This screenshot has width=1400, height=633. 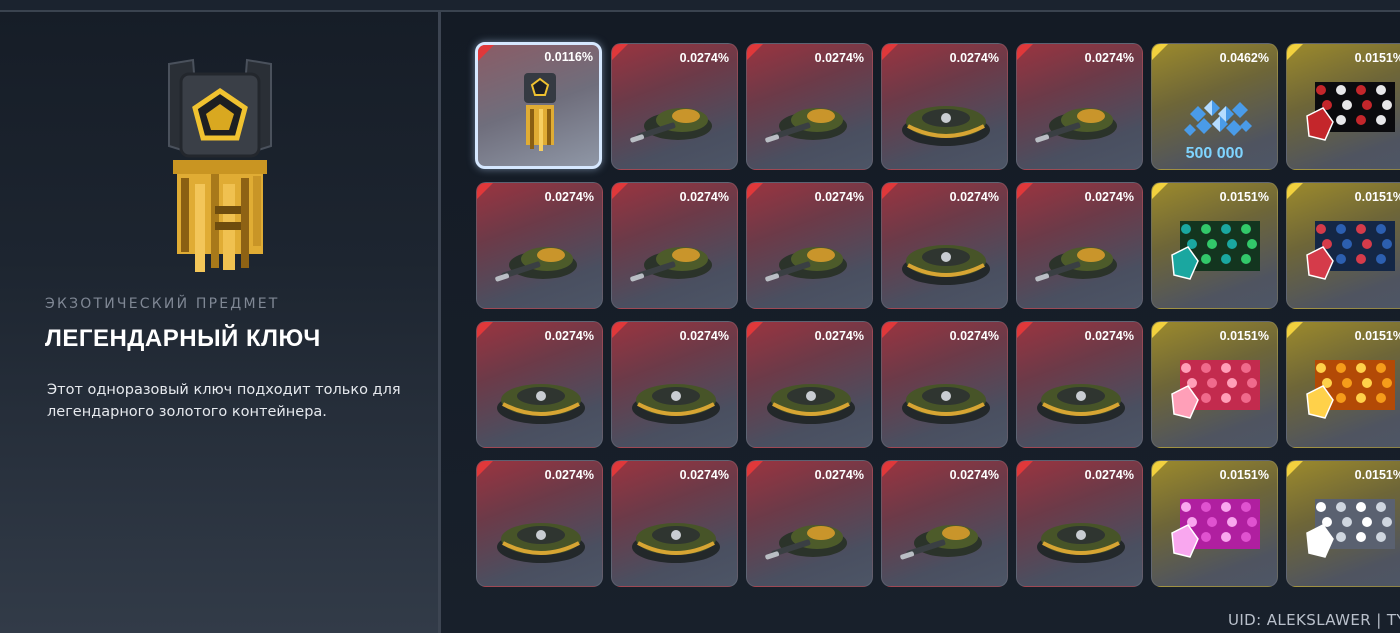 I want to click on item-category: ЭКЗОТИЧЕСКИЙ ПРЕДМЕТ, so click(x=162, y=304).